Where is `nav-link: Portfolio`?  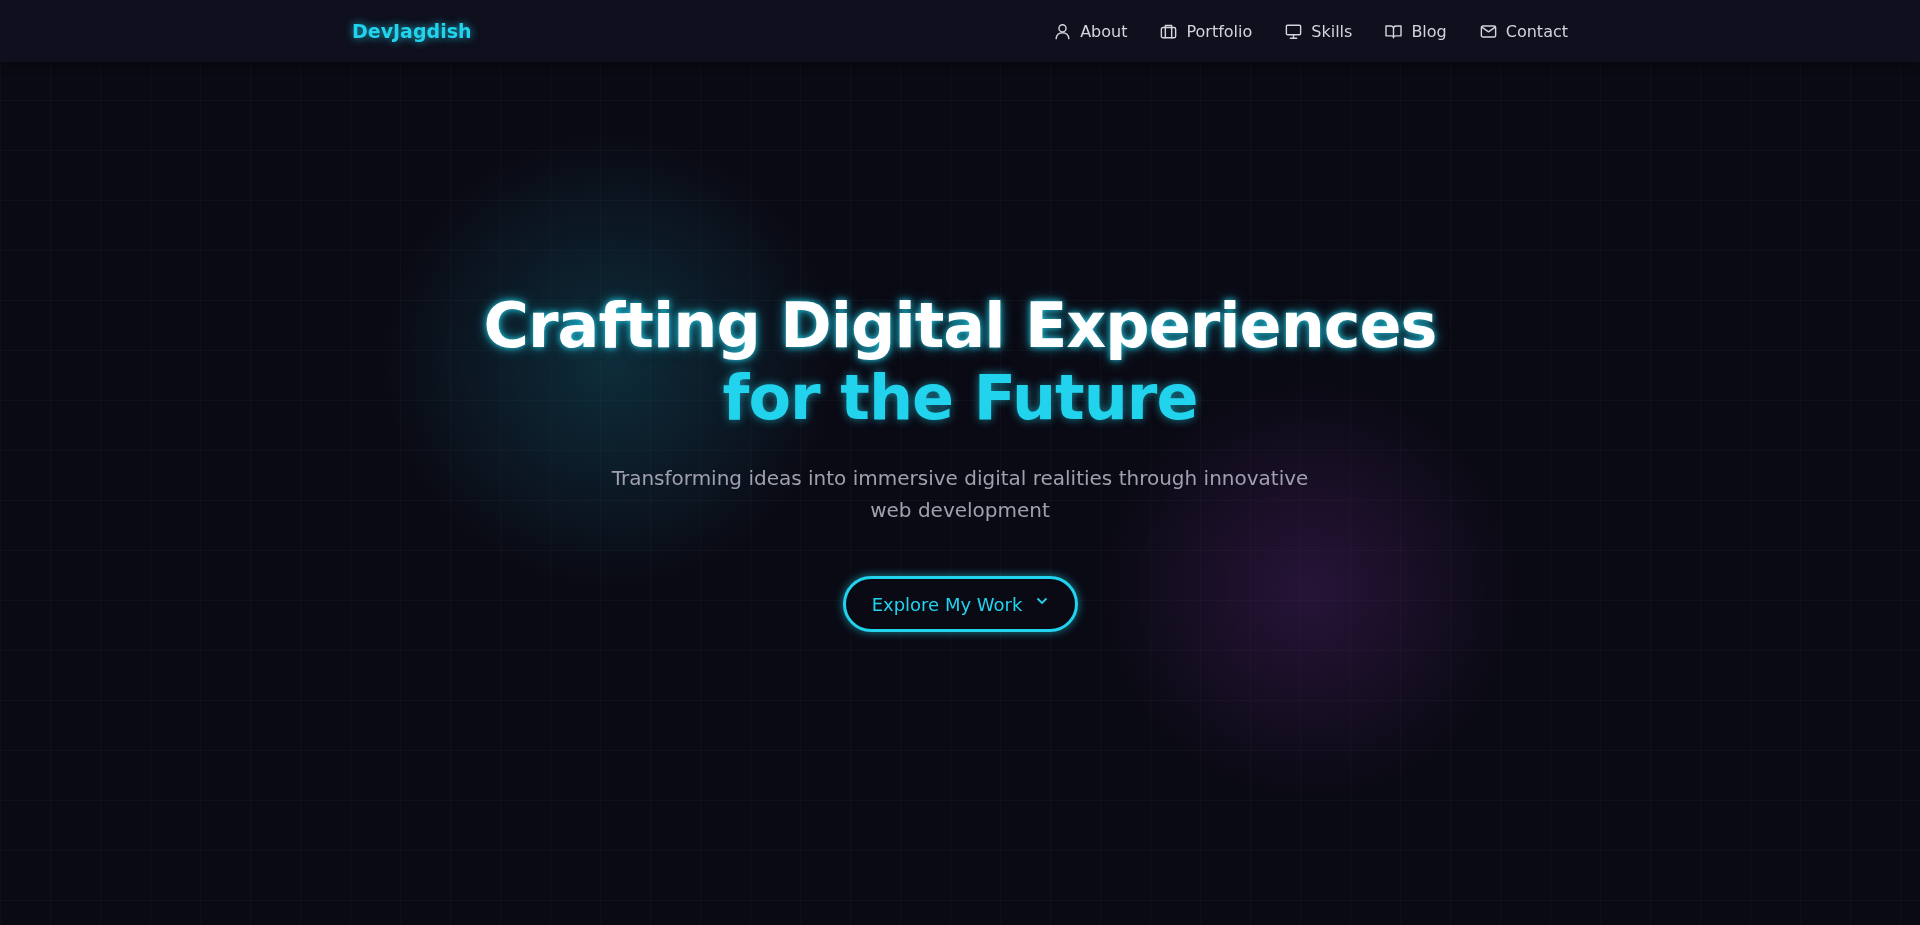 nav-link: Portfolio is located at coordinates (1206, 31).